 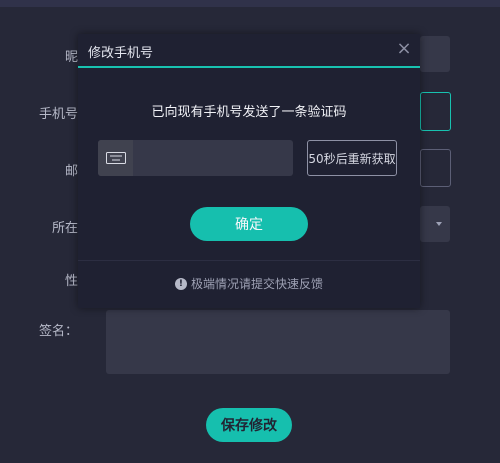 What do you see at coordinates (435, 54) in the screenshot?
I see `nickname-input` at bounding box center [435, 54].